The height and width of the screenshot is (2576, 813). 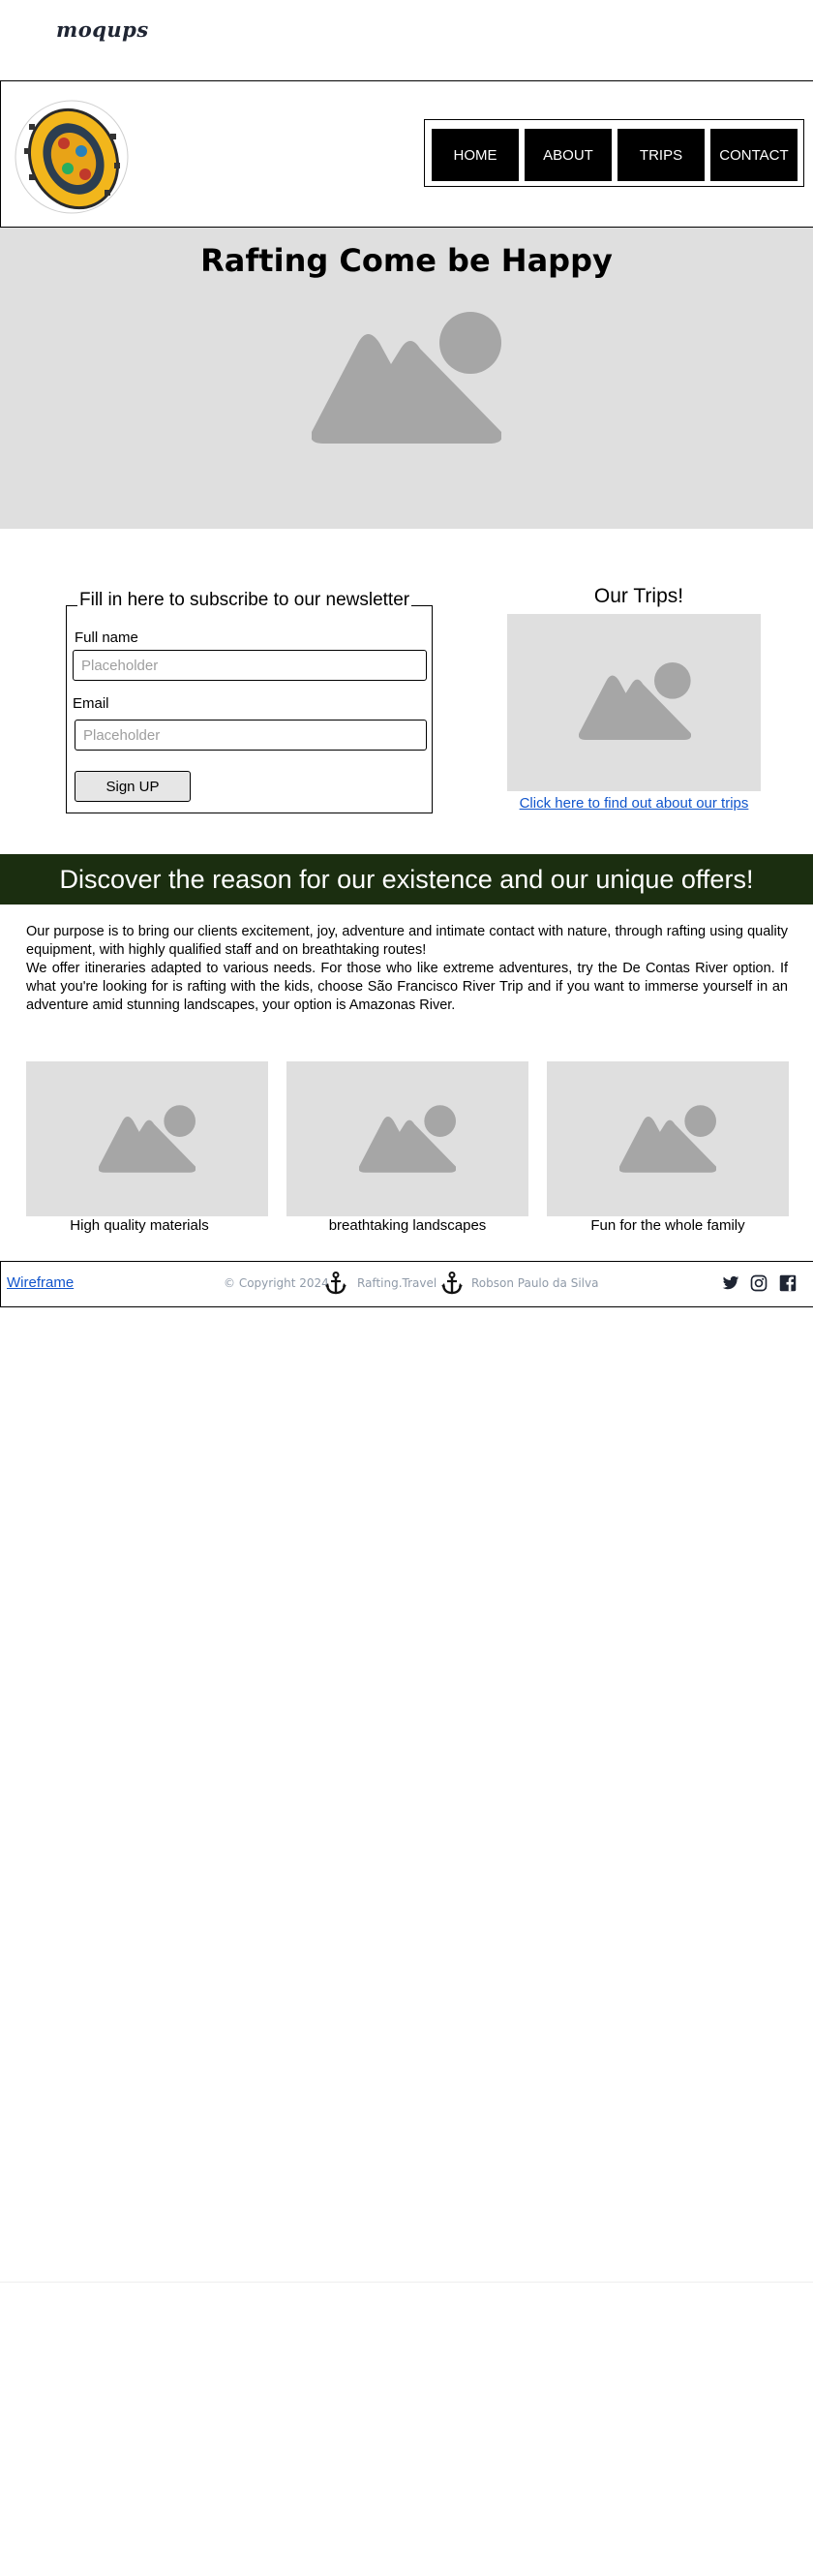 I want to click on nav-contact: CONTACT, so click(x=754, y=155).